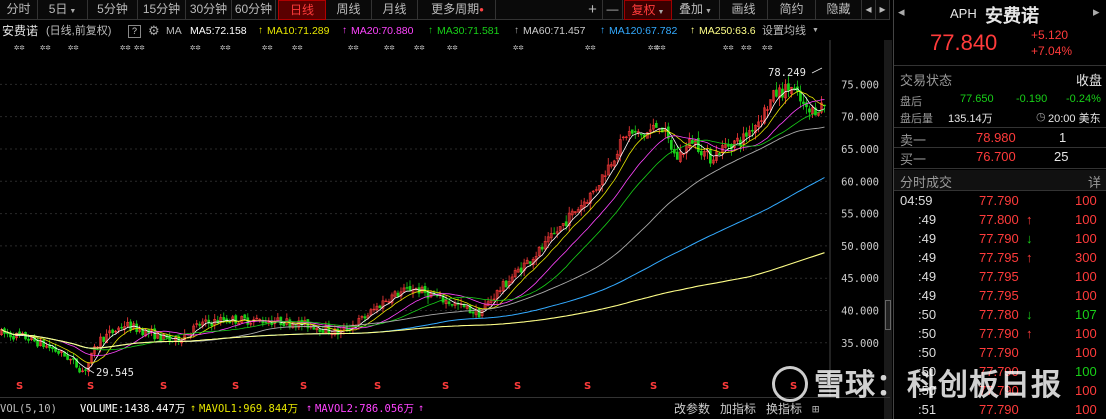 The width and height of the screenshot is (1106, 419). Describe the element at coordinates (1086, 352) in the screenshot. I see `tick-volume: 100` at that location.